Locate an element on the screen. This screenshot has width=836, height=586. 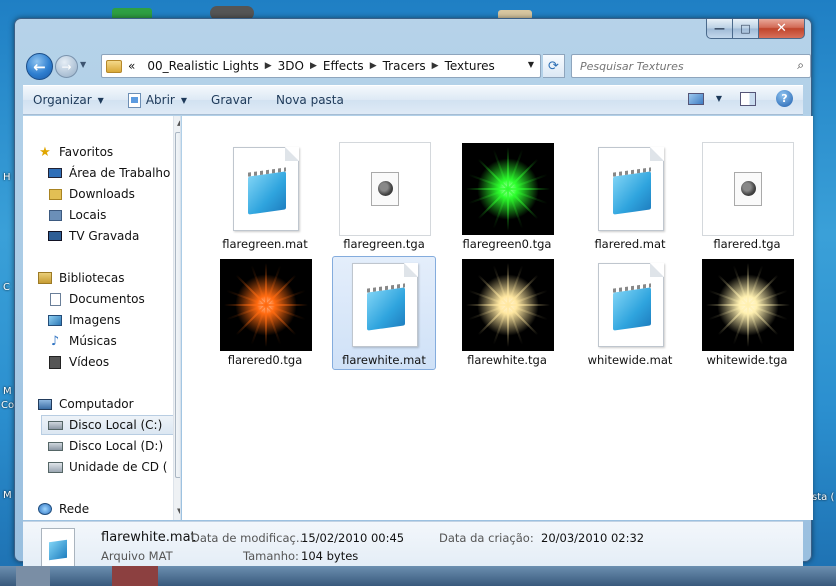
flare-image-thumbnail is located at coordinates (266, 305).